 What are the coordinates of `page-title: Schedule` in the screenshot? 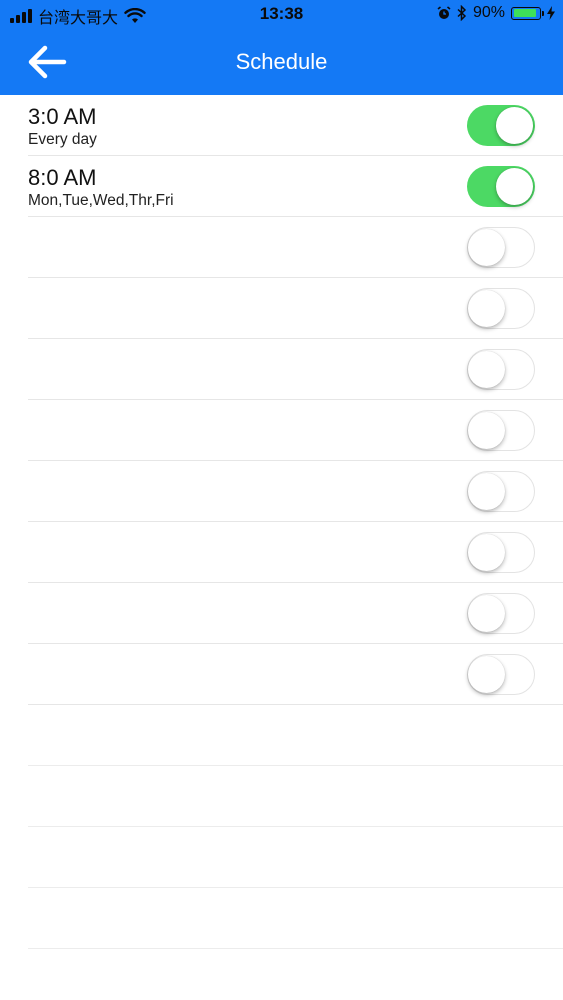 It's located at (281, 61).